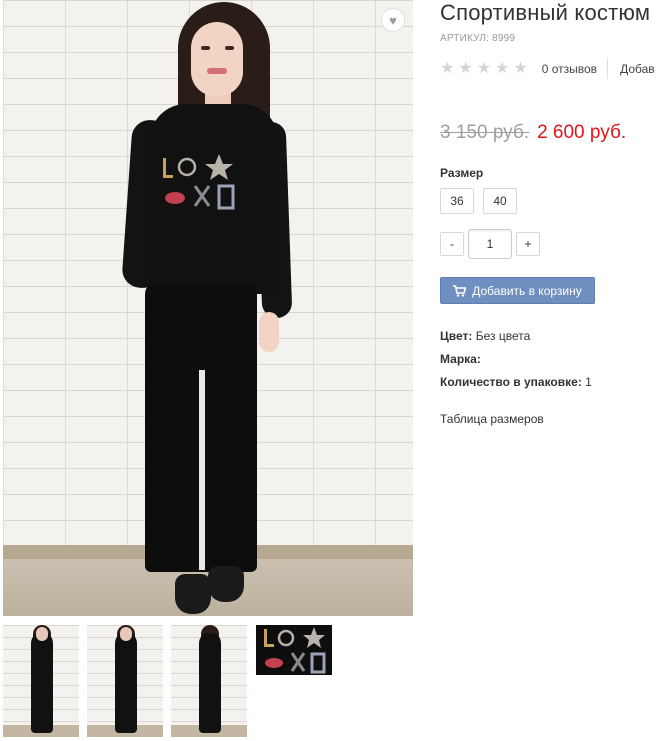 This screenshot has width=661, height=741. Describe the element at coordinates (457, 201) in the screenshot. I see `size-option-36: 36` at that location.